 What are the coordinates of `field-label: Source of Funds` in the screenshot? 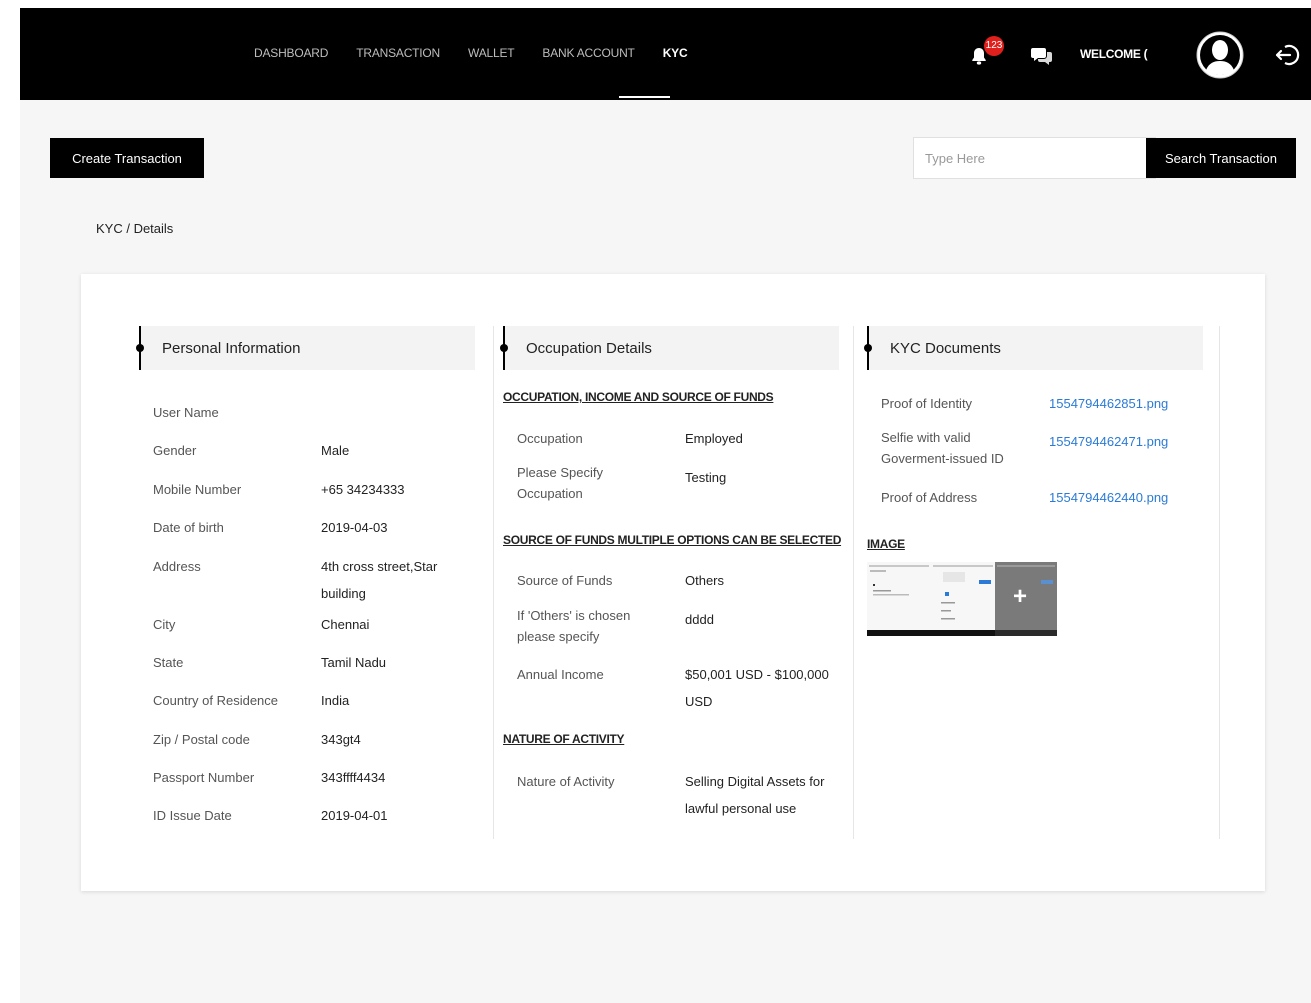 It's located at (565, 580).